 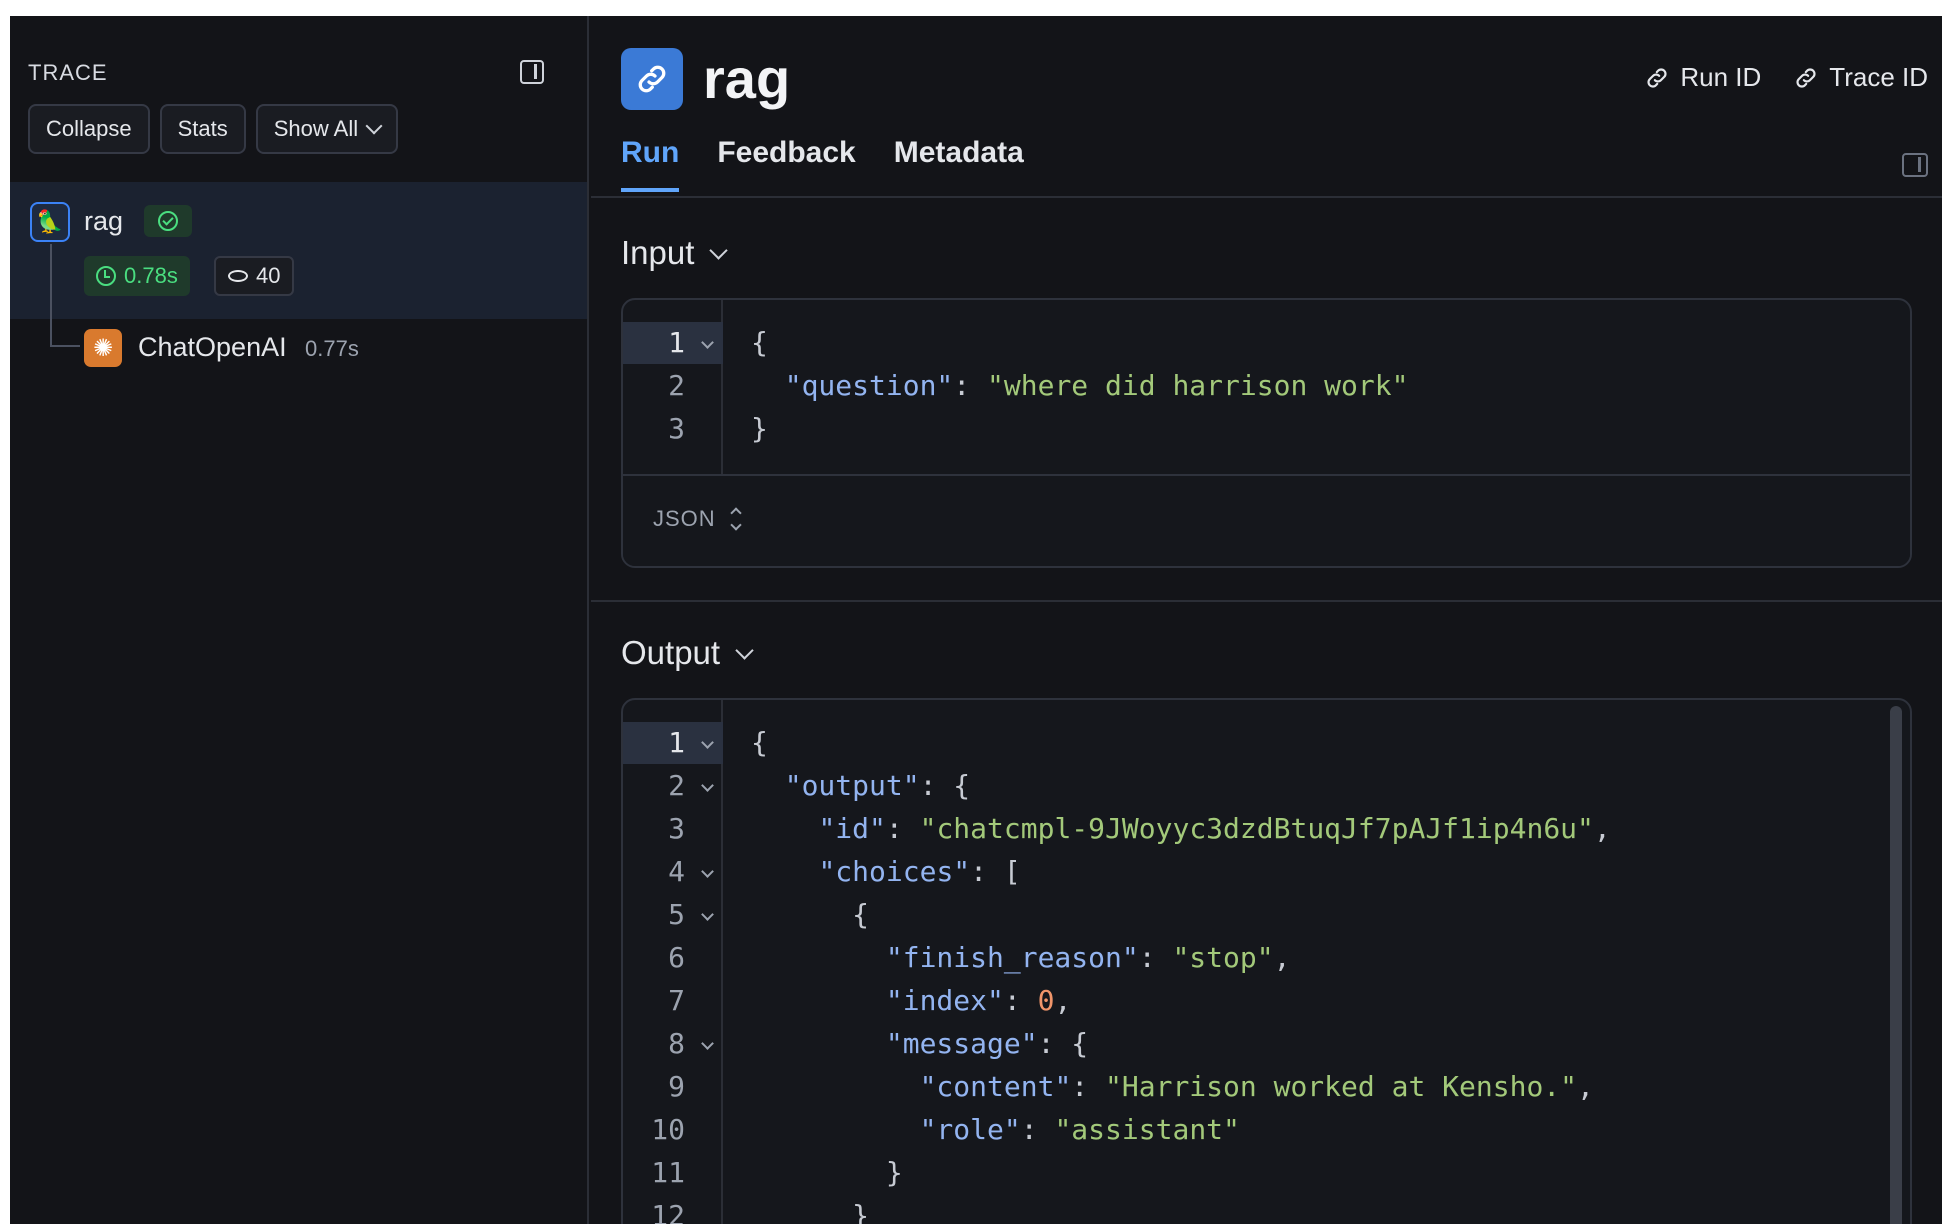 What do you see at coordinates (944, 1000) in the screenshot?
I see `code-token: "index"` at bounding box center [944, 1000].